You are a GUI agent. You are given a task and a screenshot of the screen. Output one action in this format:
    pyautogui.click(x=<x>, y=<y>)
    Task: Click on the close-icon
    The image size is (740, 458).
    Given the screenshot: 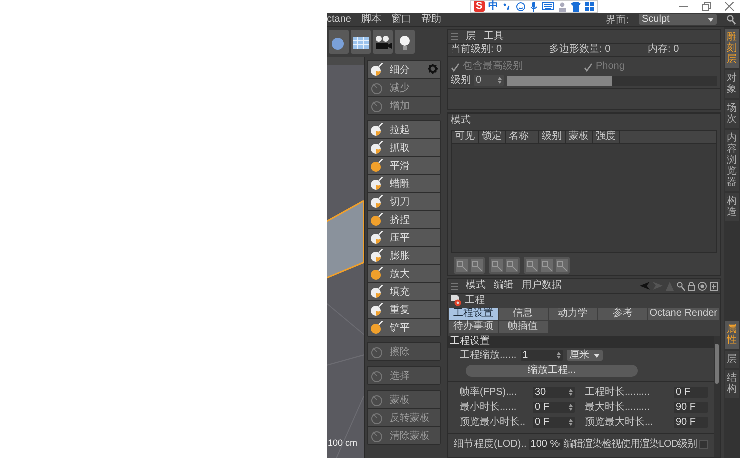 What is the action you would take?
    pyautogui.click(x=729, y=6)
    